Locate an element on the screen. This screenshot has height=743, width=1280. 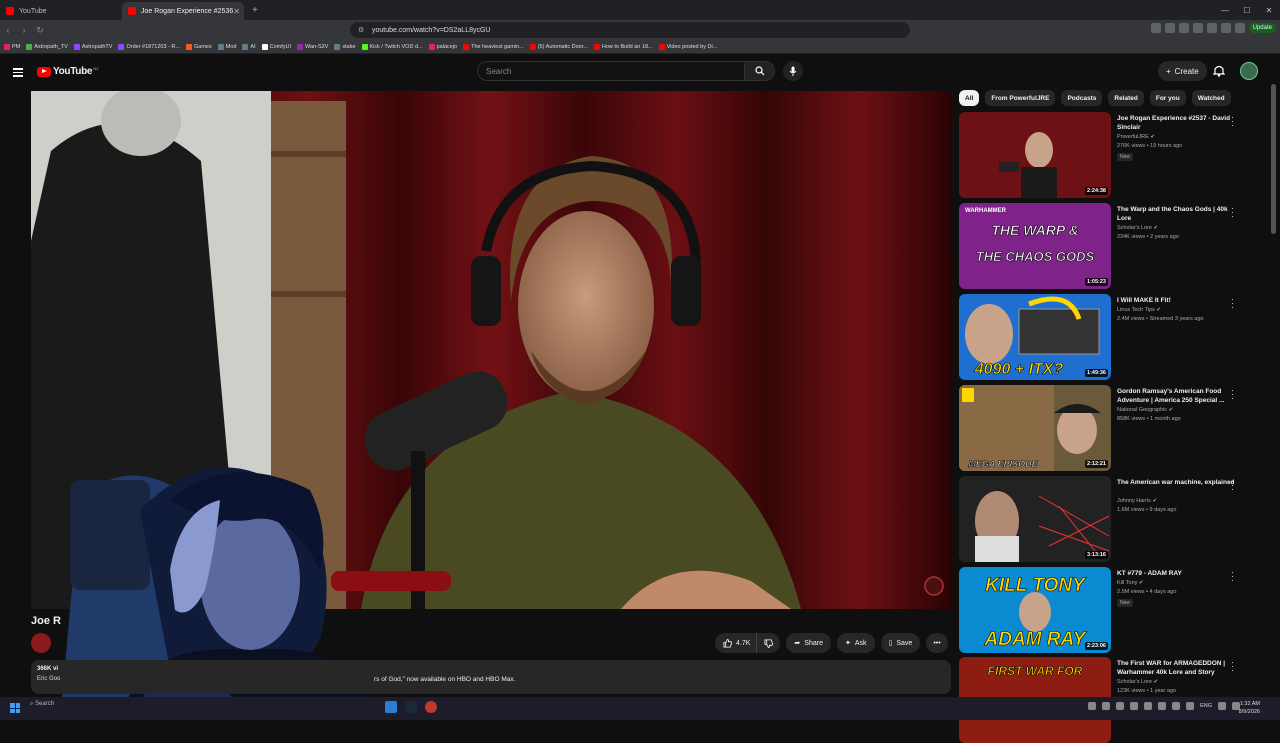
recommendation-title: The Warp and the Chaos Gods | 40k Lore is located at coordinates (1176, 214).